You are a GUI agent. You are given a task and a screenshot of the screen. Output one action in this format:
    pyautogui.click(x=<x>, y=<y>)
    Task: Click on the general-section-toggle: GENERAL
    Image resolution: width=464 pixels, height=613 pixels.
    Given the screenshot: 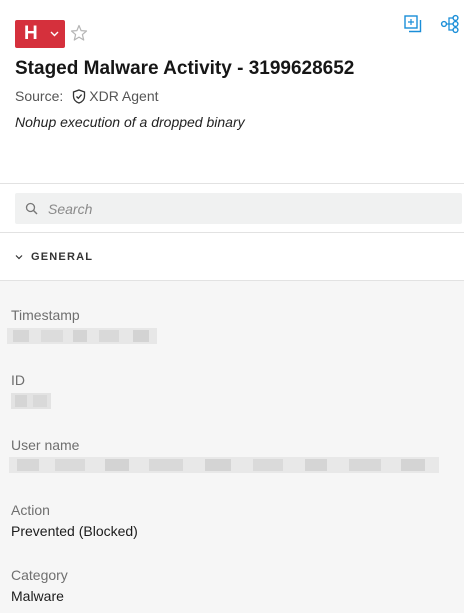 What is the action you would take?
    pyautogui.click(x=232, y=256)
    